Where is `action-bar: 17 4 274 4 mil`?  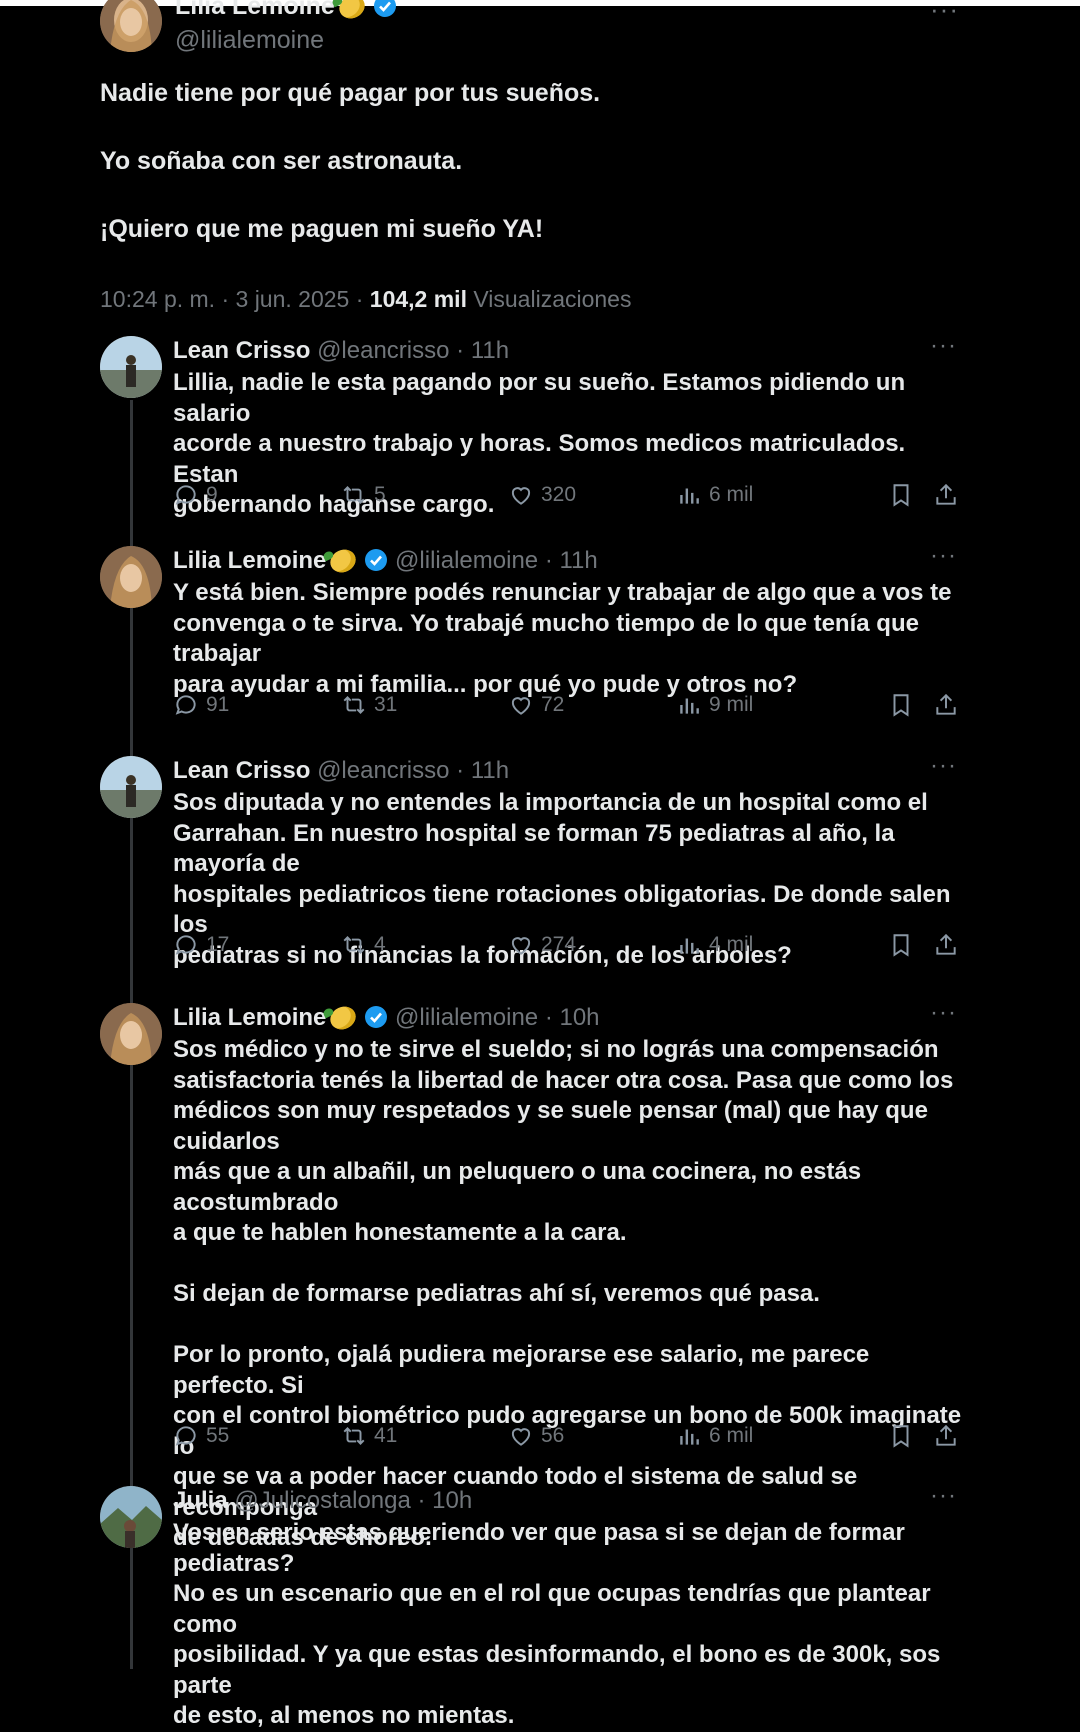
action-bar: 17 4 274 4 mil is located at coordinates (568, 946).